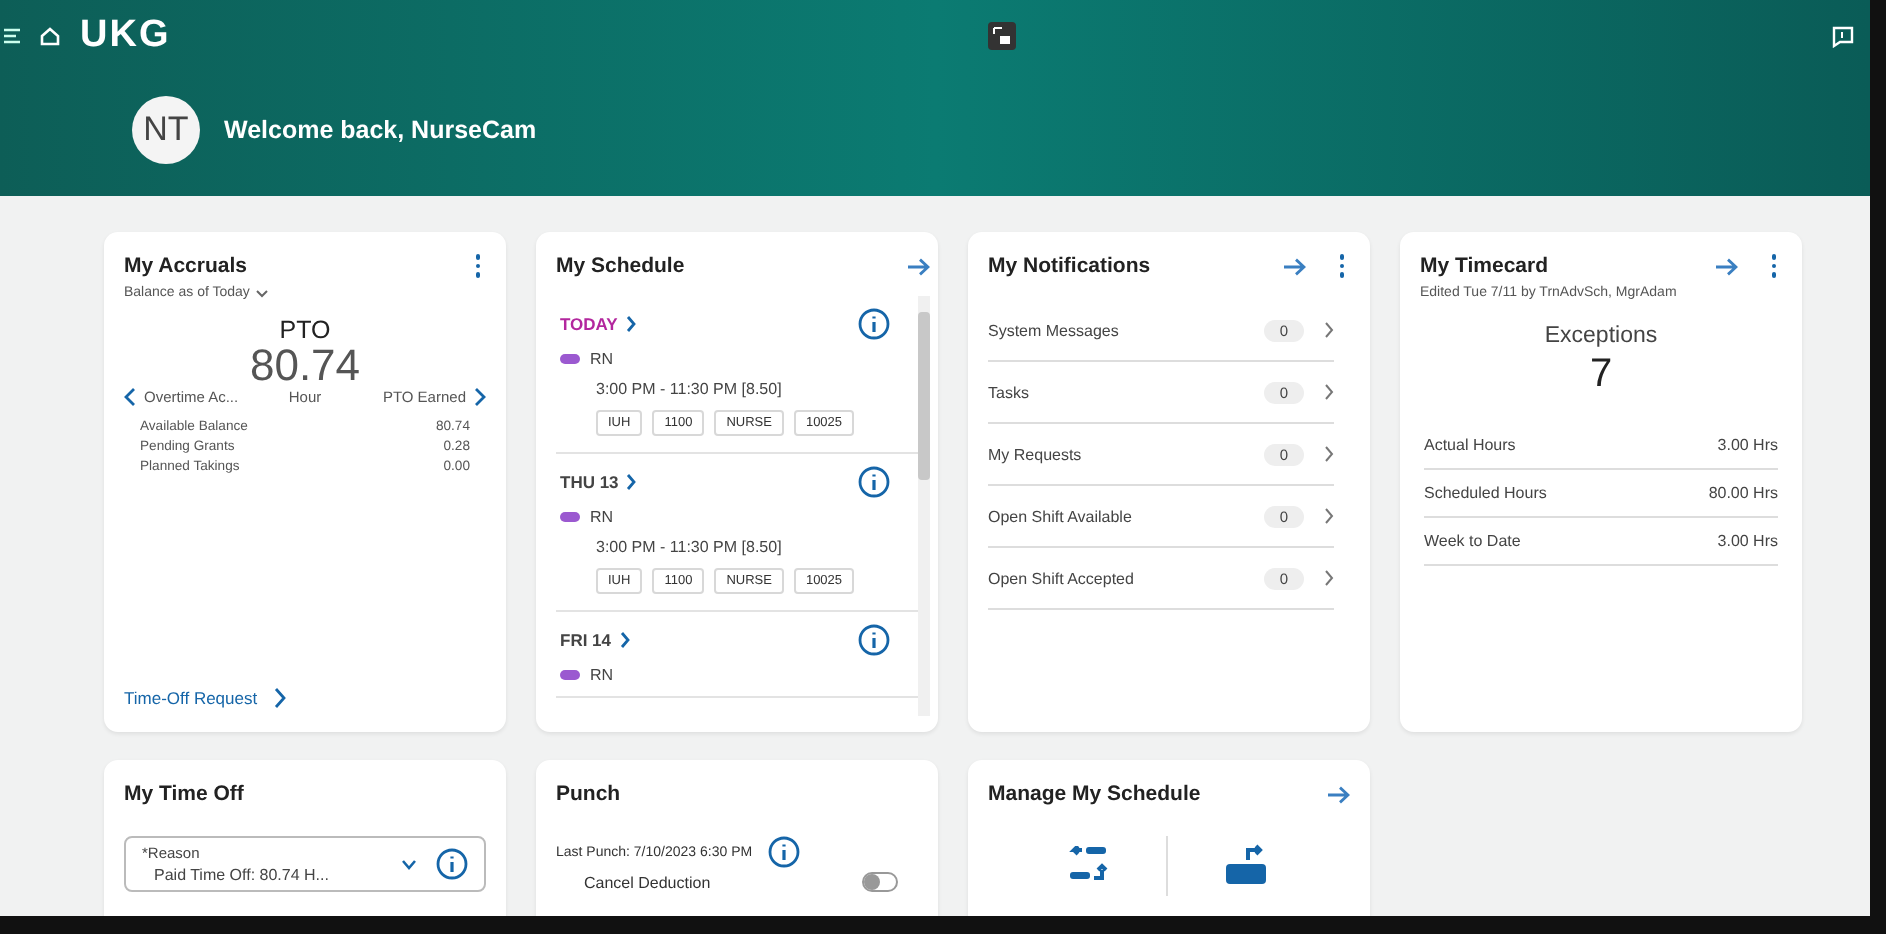 The image size is (1886, 934). I want to click on welcome-text: Welcome back, NurseCam, so click(380, 130).